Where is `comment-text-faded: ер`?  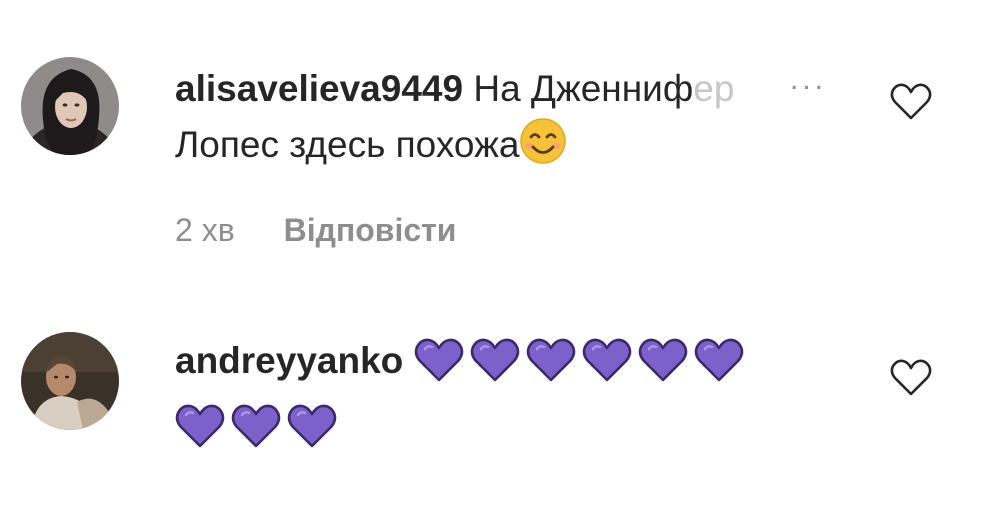
comment-text-faded: ер is located at coordinates (714, 88).